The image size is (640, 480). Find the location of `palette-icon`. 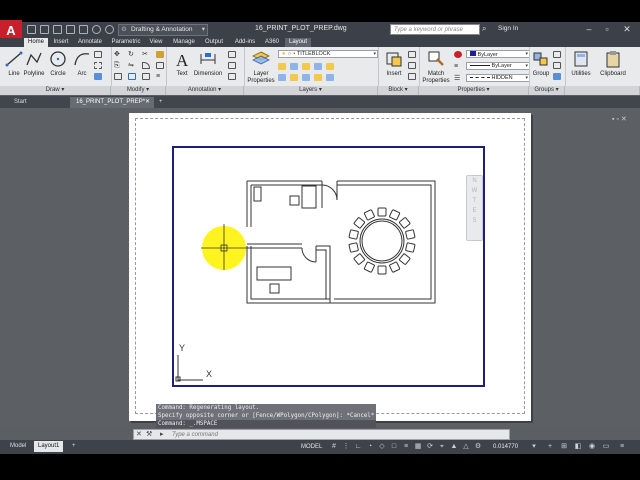

palette-icon is located at coordinates (458, 54).